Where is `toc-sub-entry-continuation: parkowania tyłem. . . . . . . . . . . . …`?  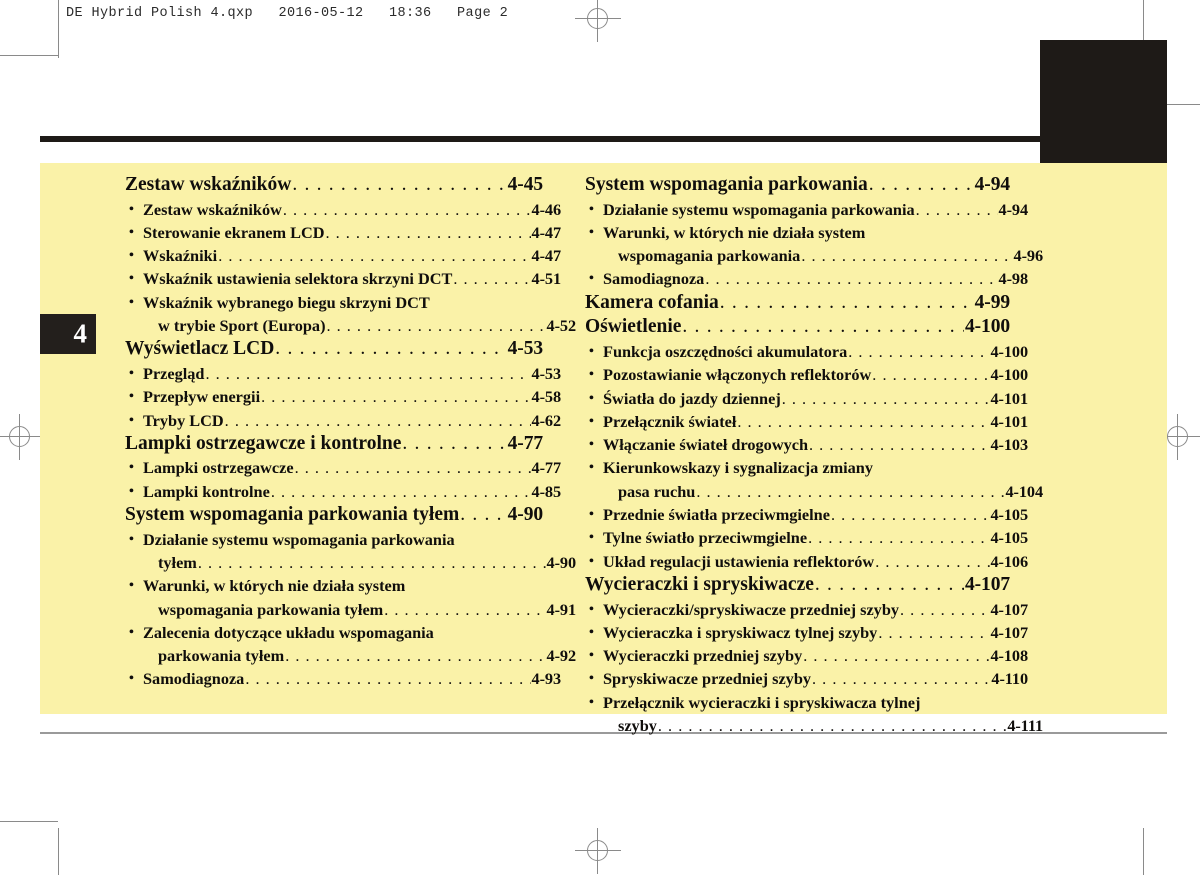
toc-sub-entry-continuation: parkowania tyłem. . . . . . . . . . . . … is located at coordinates (350, 655).